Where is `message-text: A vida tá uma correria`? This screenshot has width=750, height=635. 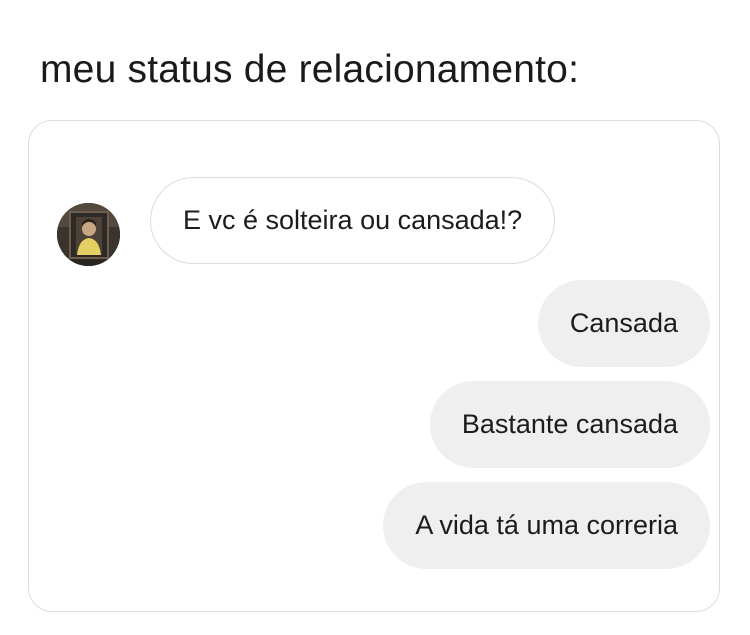
message-text: A vida tá uma correria is located at coordinates (546, 525).